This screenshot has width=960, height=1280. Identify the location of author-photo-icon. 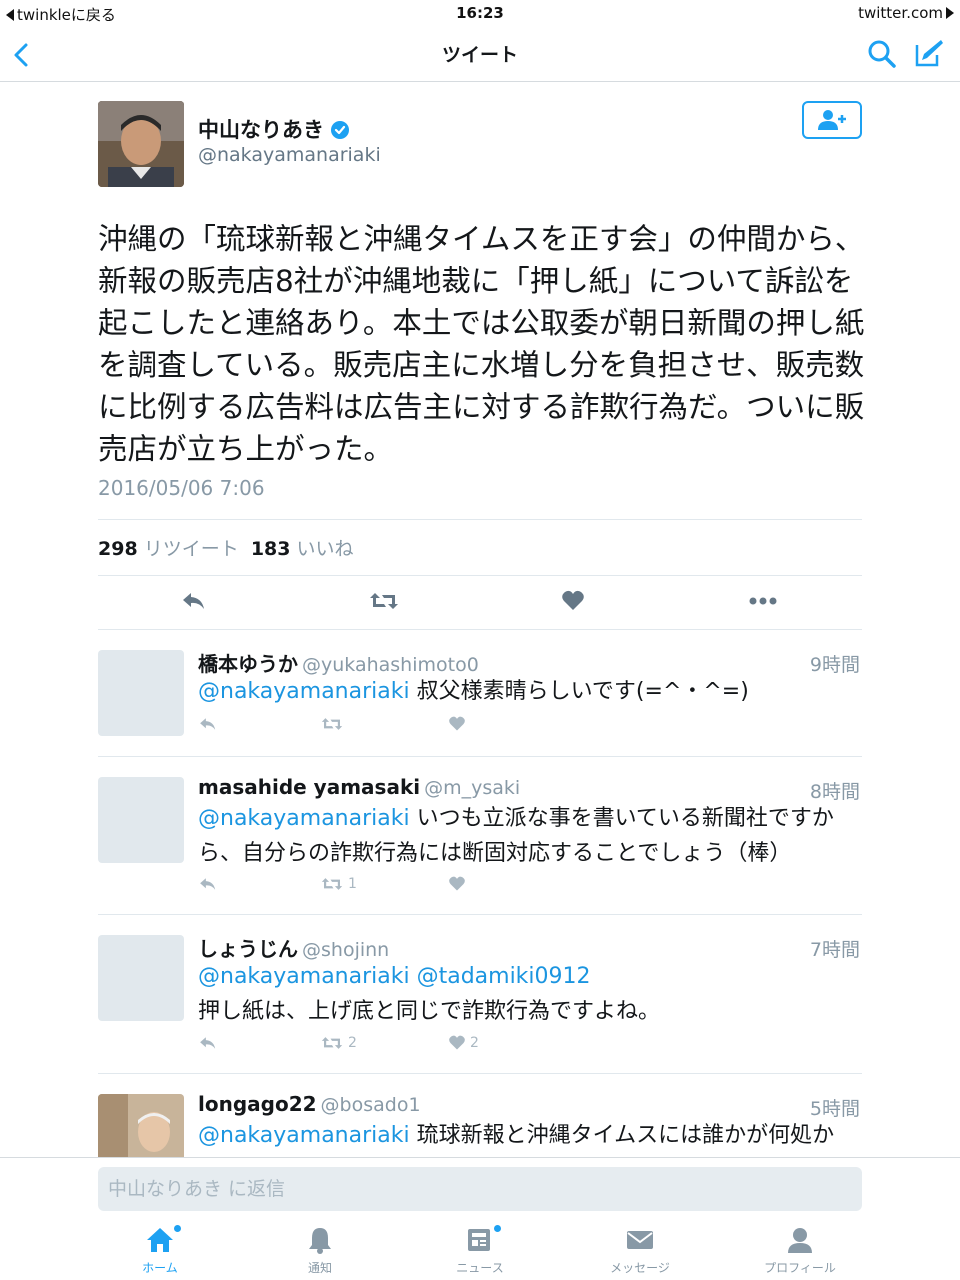
(141, 144).